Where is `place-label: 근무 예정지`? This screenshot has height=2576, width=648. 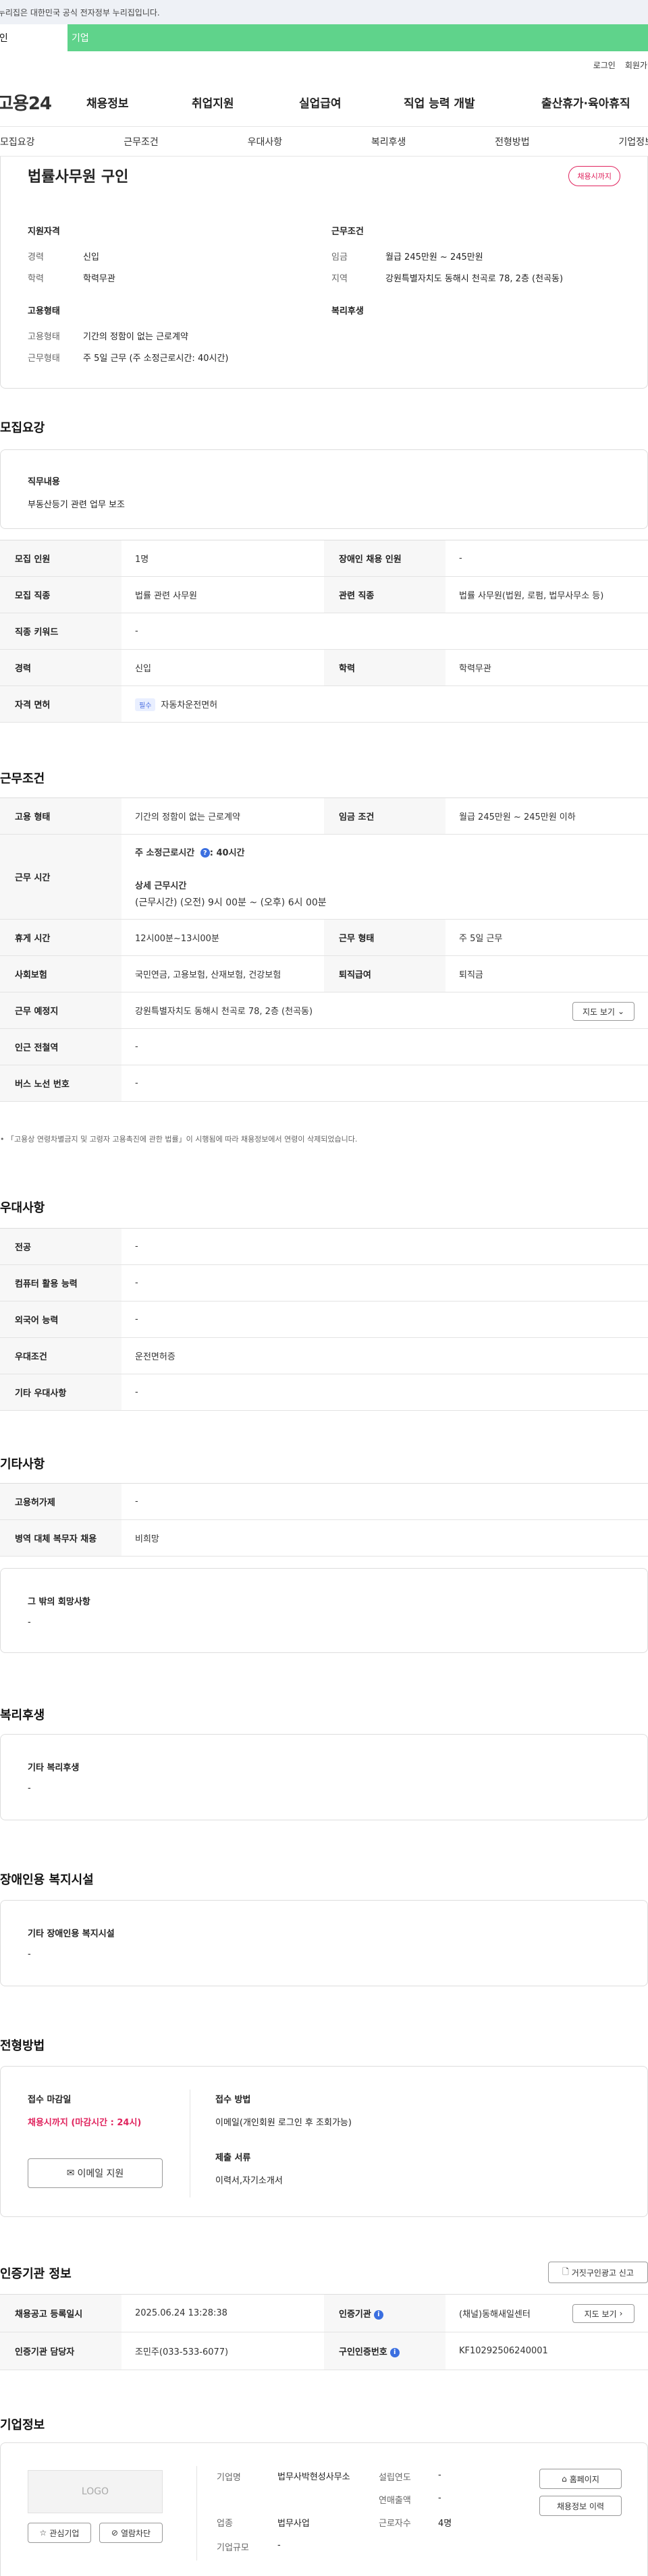
place-label: 근무 예정지 is located at coordinates (61, 1010).